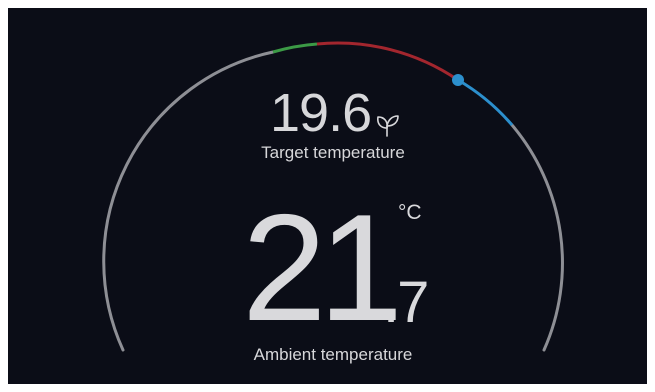  Describe the element at coordinates (387, 61) in the screenshot. I see `dial-heating-arc` at that location.